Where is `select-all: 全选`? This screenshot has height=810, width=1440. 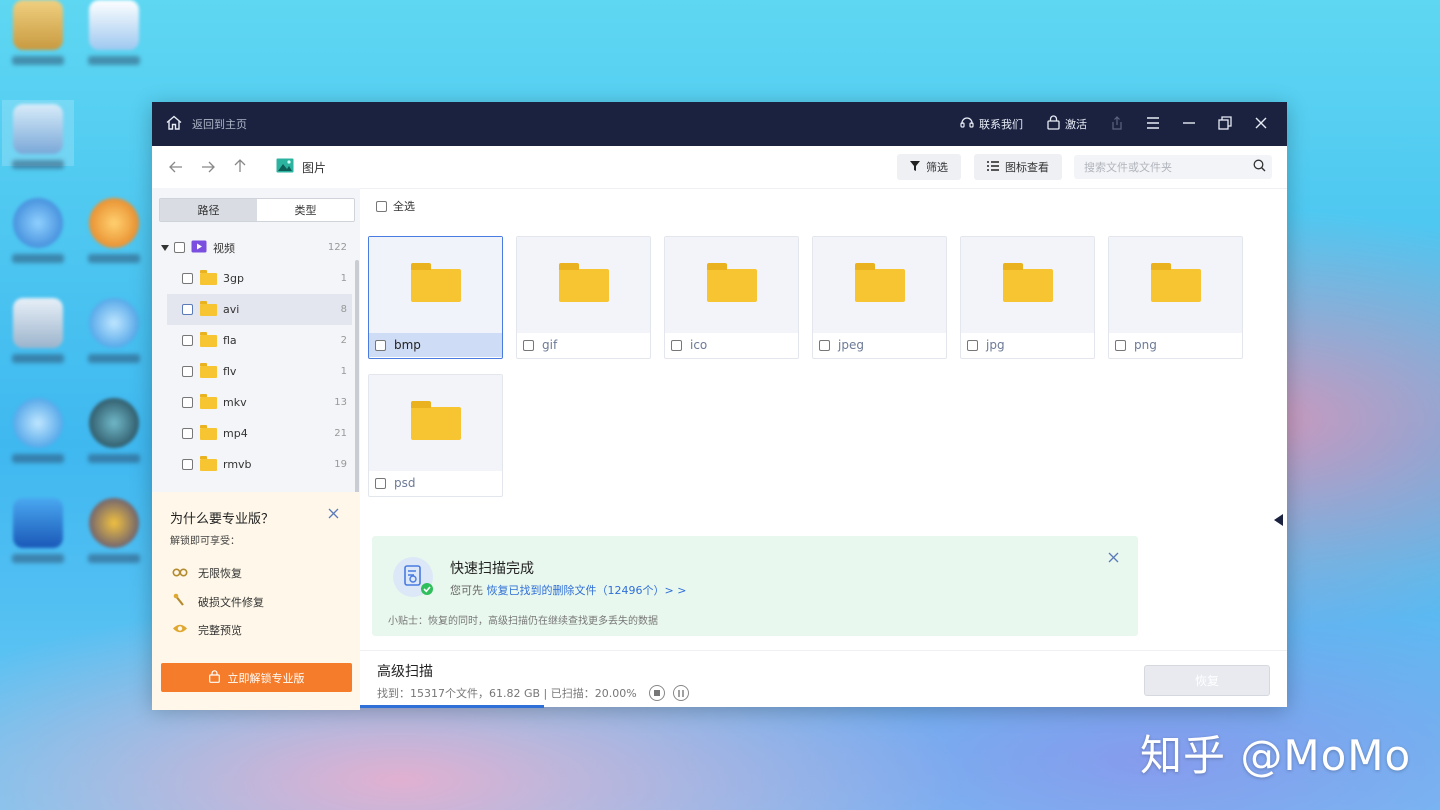
select-all: 全选 is located at coordinates (395, 206).